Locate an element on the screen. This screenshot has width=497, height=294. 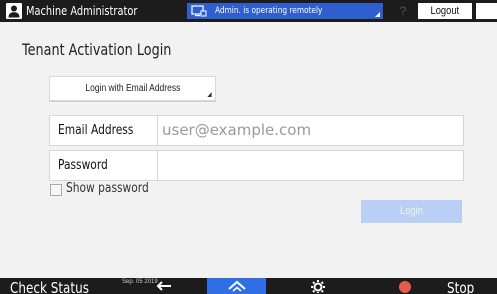
energy-saver-button is located at coordinates (486, 11).